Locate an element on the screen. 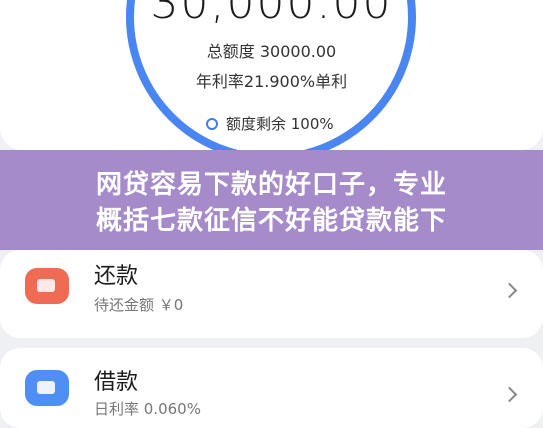  borrow-subtitle: 日利率 0.060% is located at coordinates (147, 409).